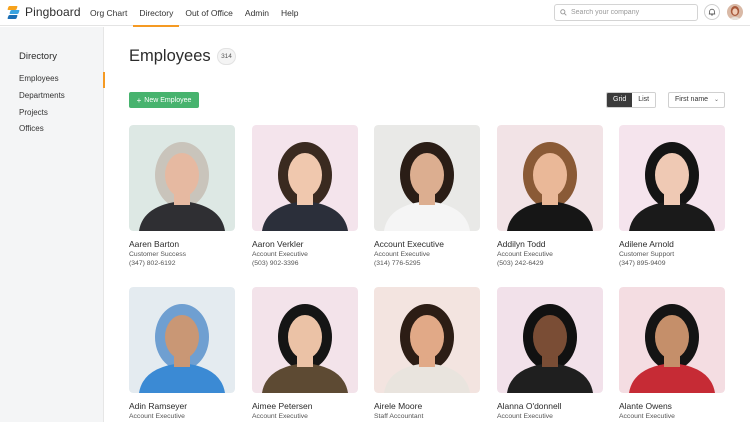 The image size is (750, 422). I want to click on sidebar-item-offices: Offices, so click(61, 129).